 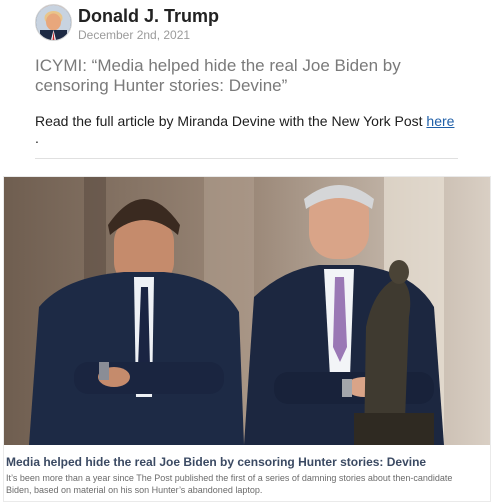 I want to click on post-date: December 2nd, 2021, so click(x=134, y=35).